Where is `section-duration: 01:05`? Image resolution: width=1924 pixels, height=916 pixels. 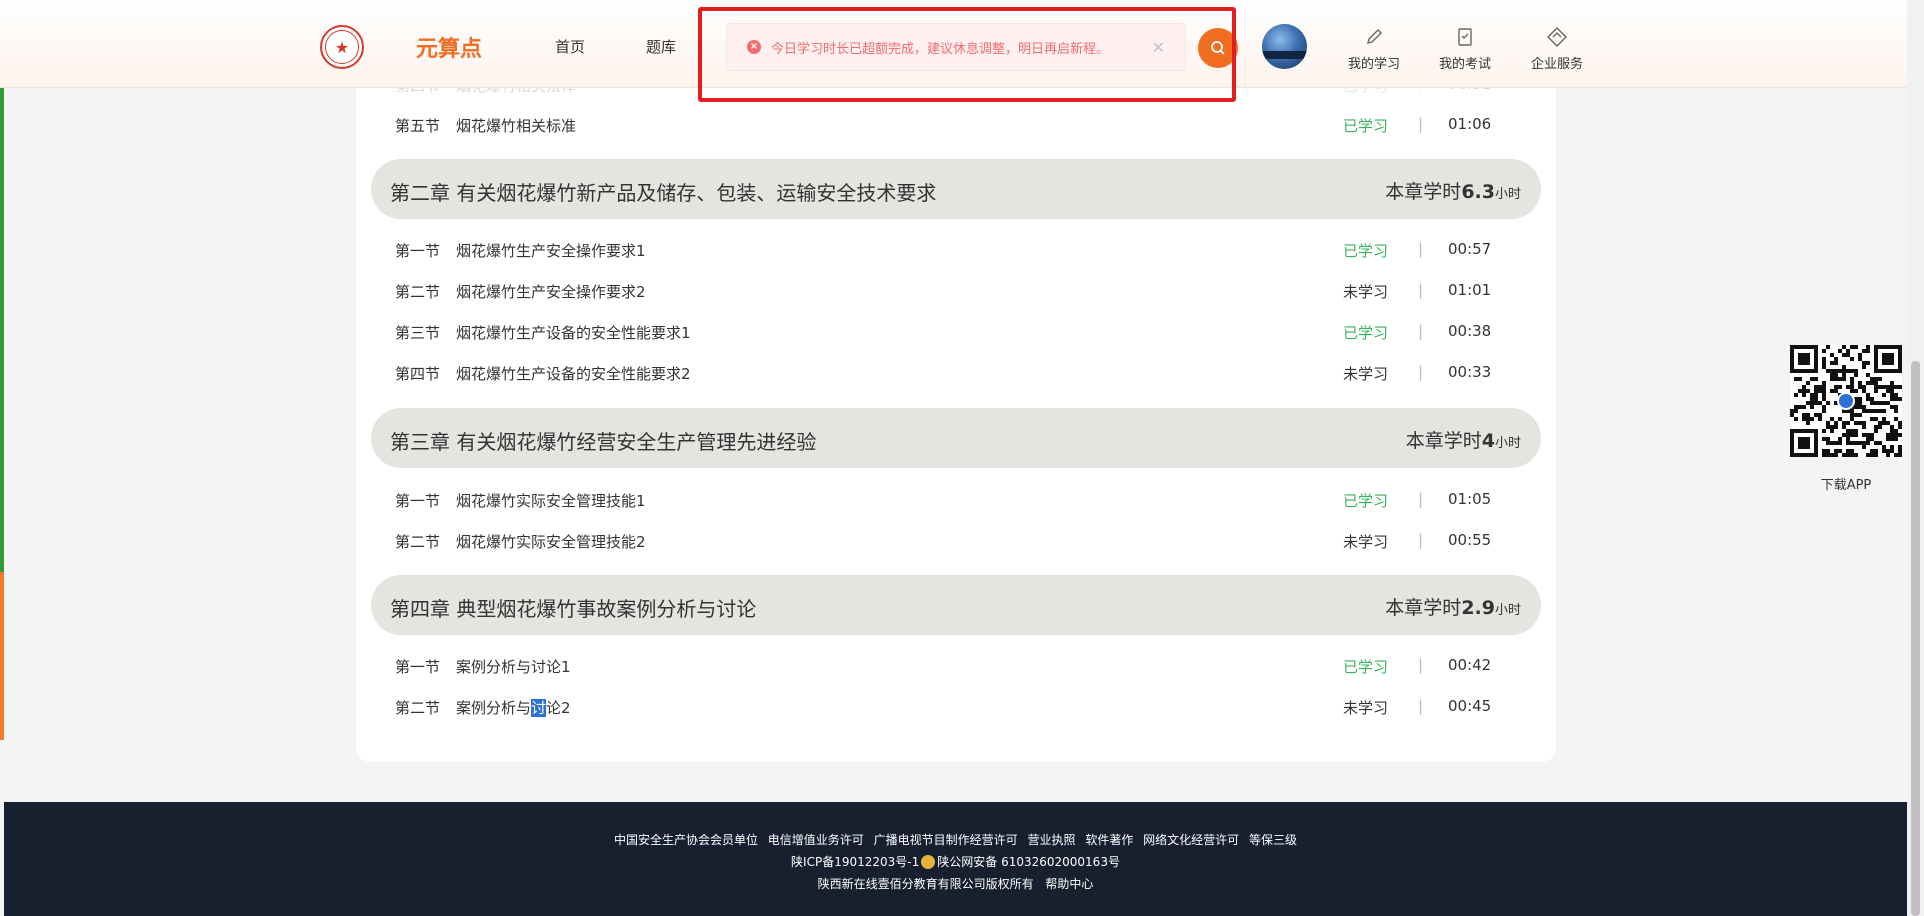 section-duration: 01:05 is located at coordinates (1470, 499).